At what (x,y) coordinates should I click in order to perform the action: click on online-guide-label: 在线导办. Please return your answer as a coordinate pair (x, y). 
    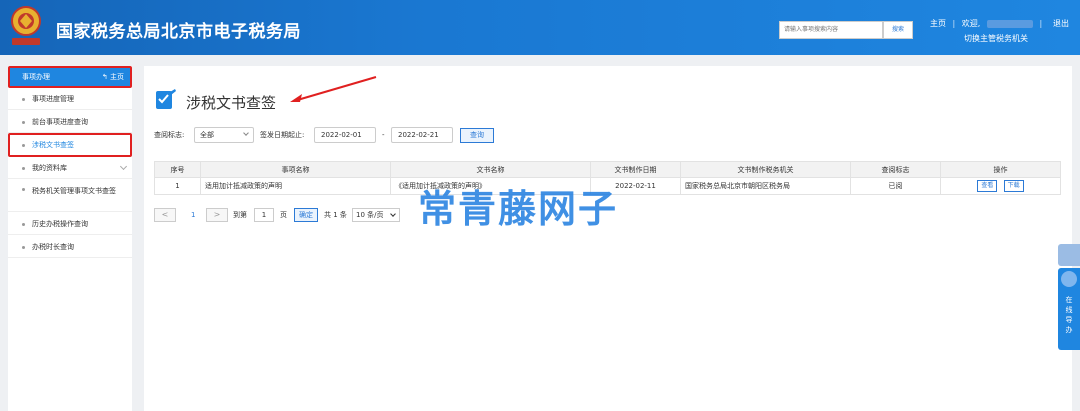
    Looking at the image, I should click on (1069, 315).